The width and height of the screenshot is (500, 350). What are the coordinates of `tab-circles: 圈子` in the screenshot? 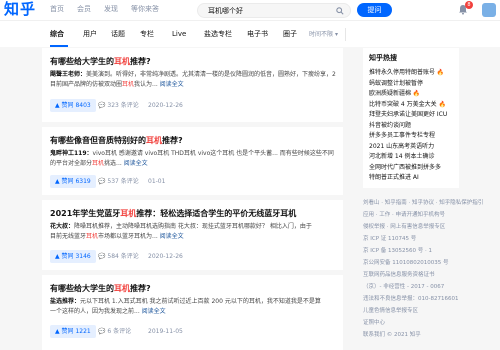 It's located at (290, 34).